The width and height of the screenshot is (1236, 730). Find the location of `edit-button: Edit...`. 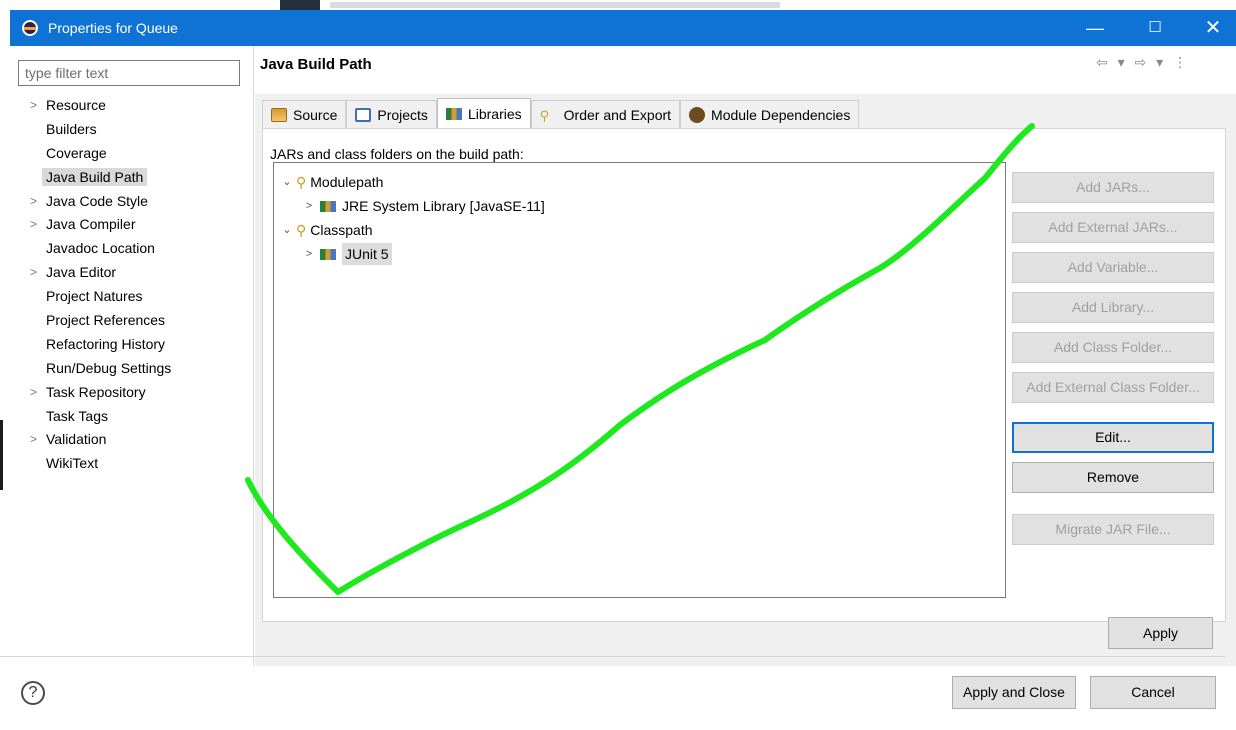

edit-button: Edit... is located at coordinates (1113, 437).